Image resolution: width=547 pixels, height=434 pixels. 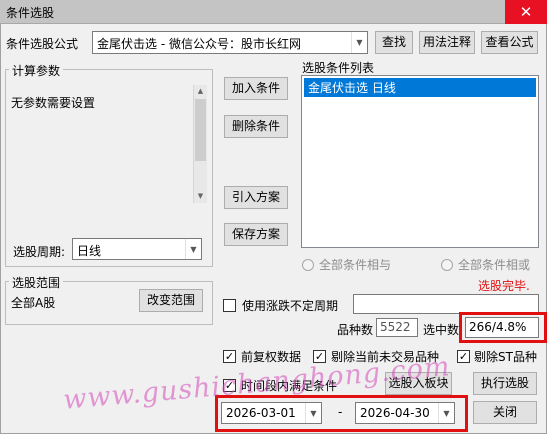 What do you see at coordinates (385, 357) in the screenshot?
I see `exclude-untraded-label: 剔除当前未交易品种` at bounding box center [385, 357].